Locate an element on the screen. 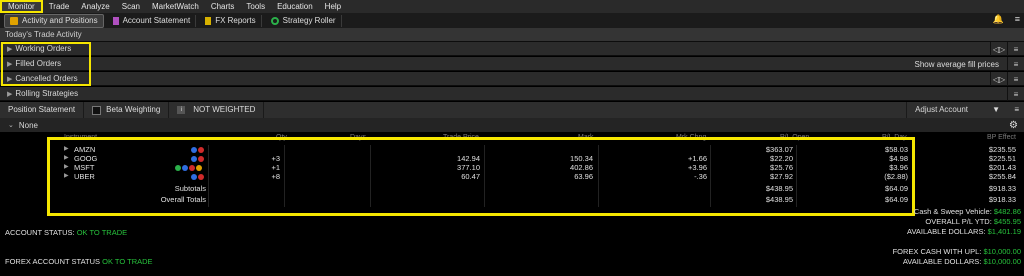 The image size is (1024, 276). forex-account-status: FOREX ACCOUNT STATUS OK TO TRADE is located at coordinates (79, 261).